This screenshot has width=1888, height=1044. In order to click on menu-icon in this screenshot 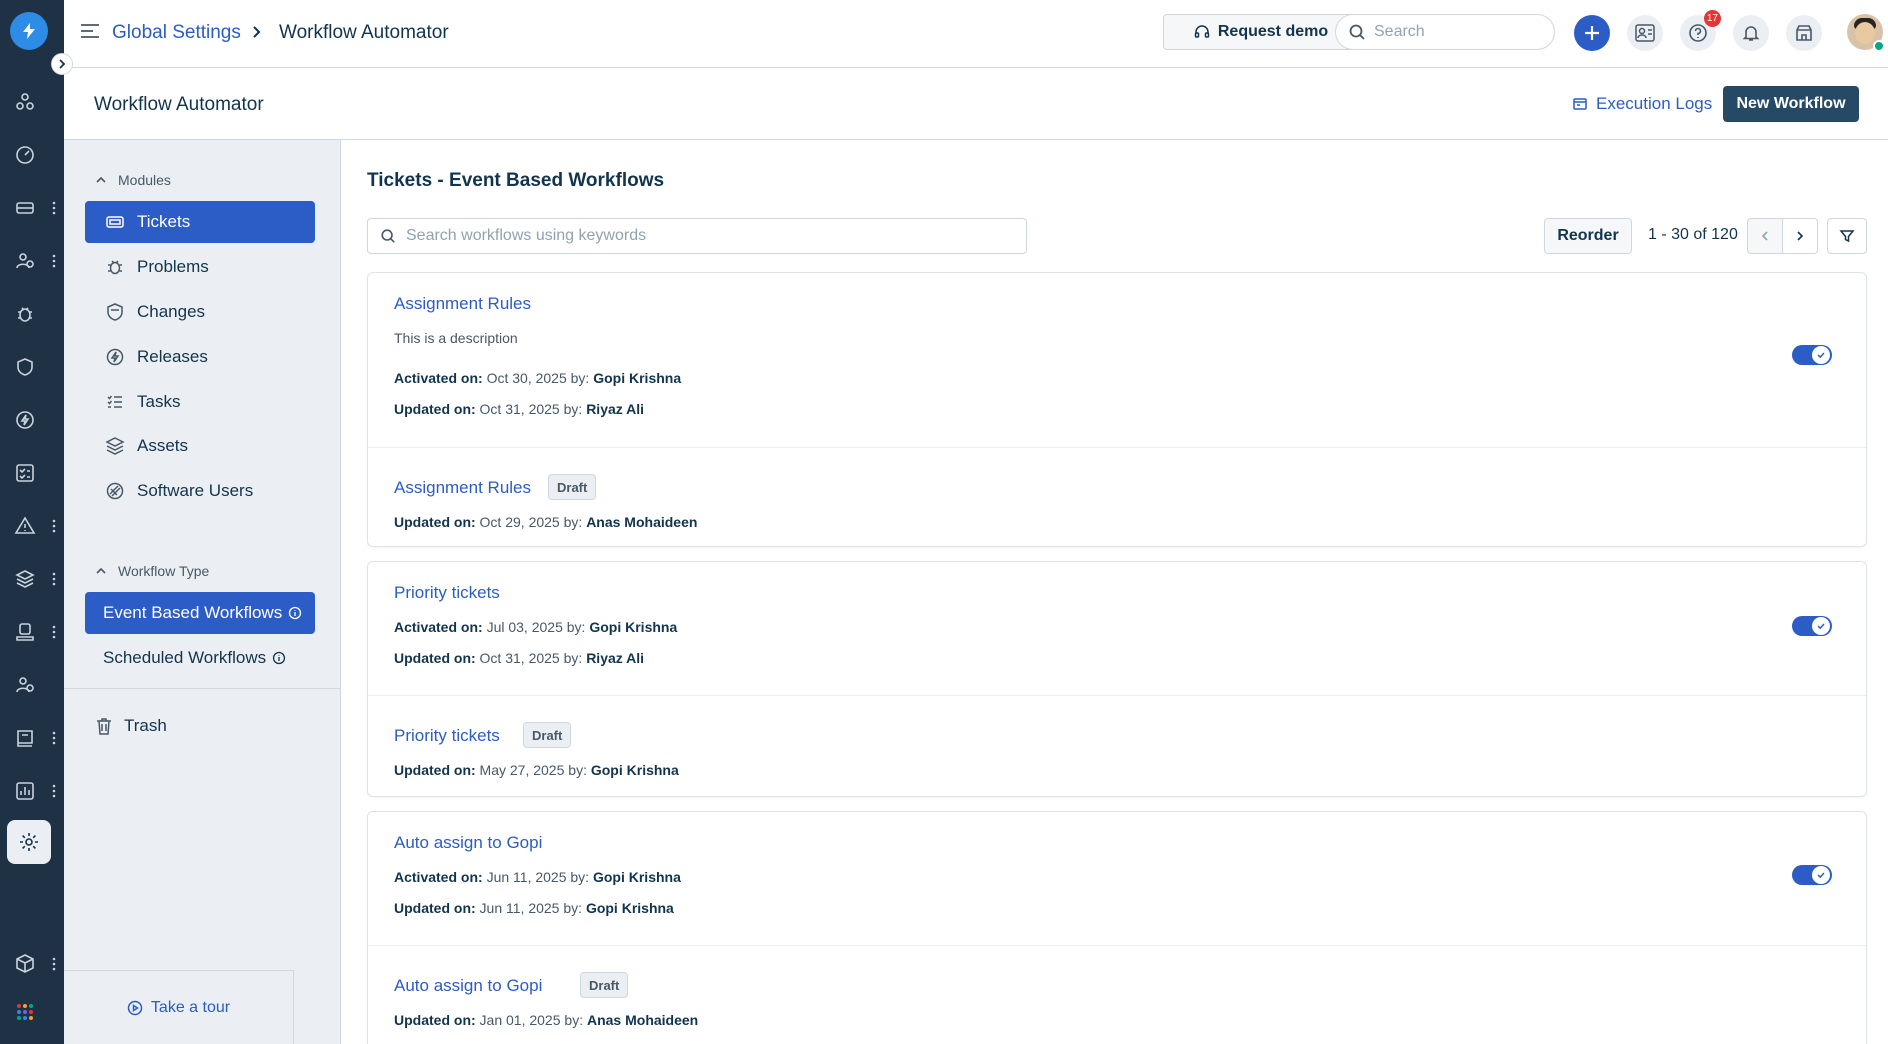, I will do `click(90, 31)`.